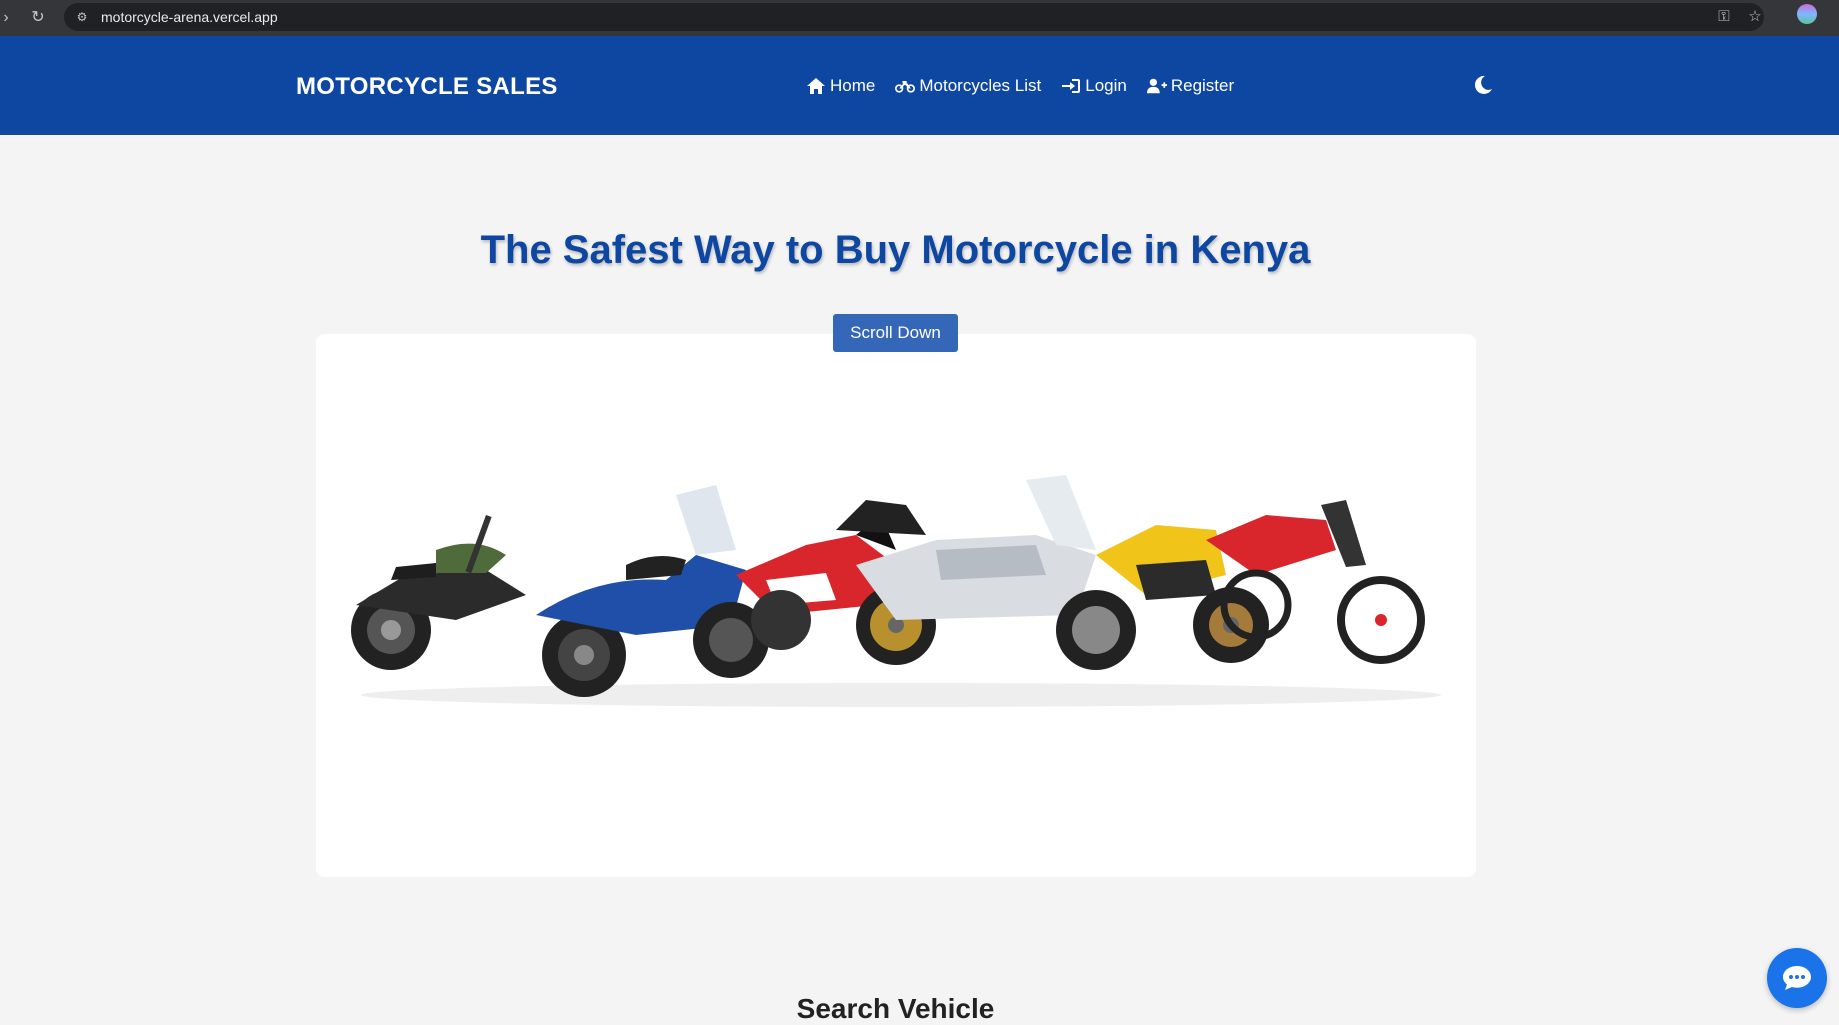 The image size is (1839, 1025). I want to click on nav-motorcycles-list: Motorcycles List, so click(968, 86).